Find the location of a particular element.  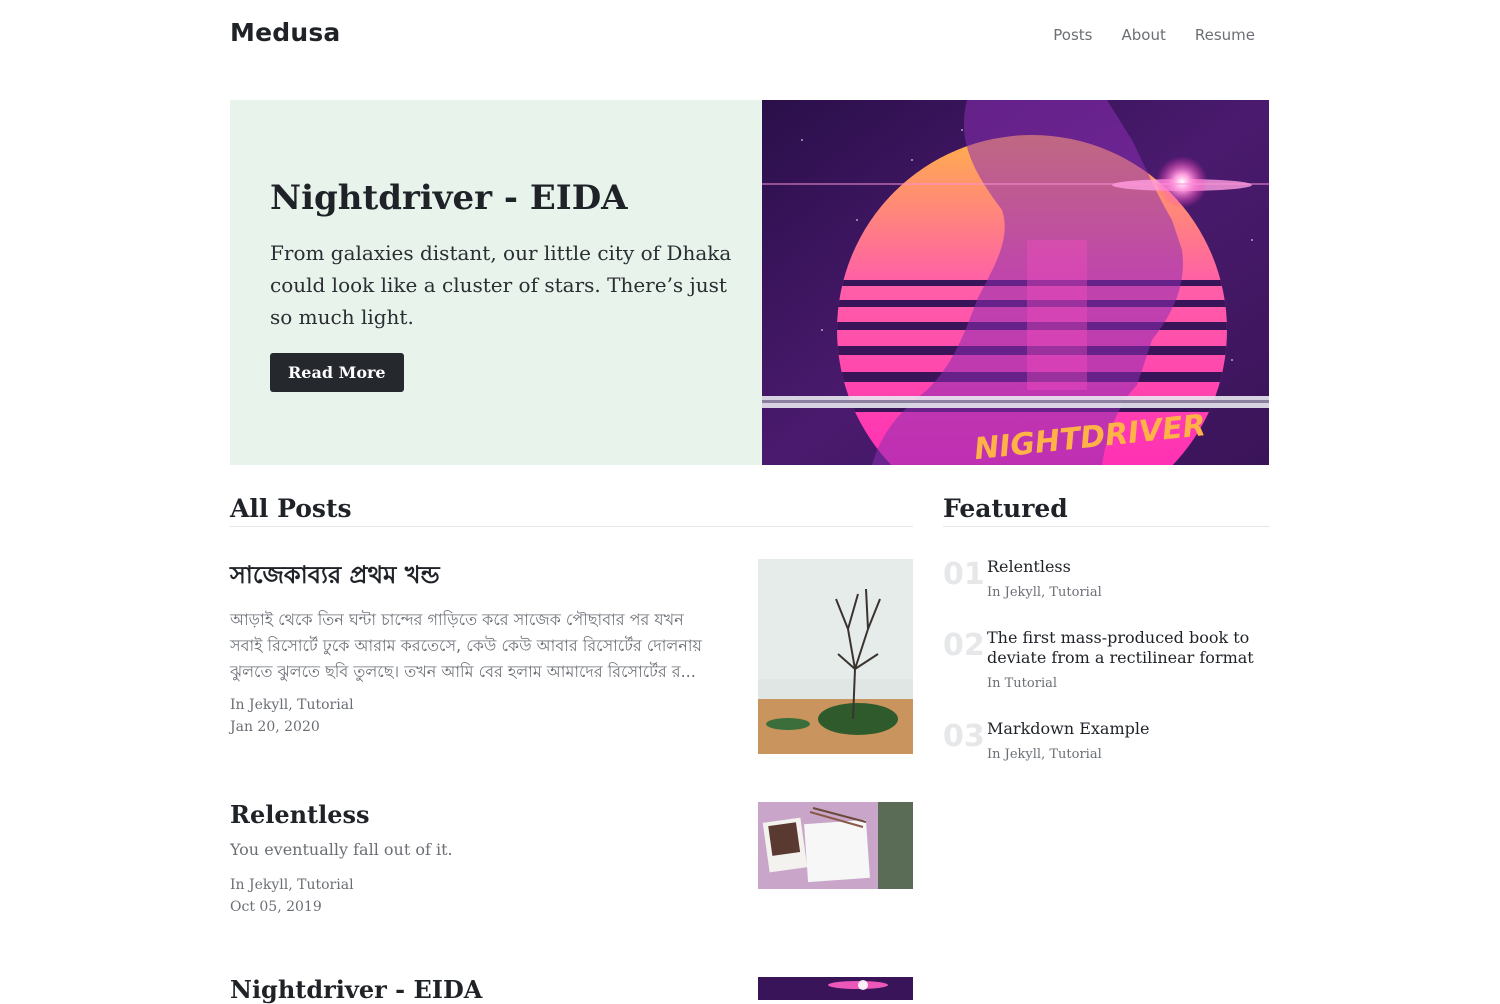

featured-title: Markdown Example is located at coordinates (1127, 729).